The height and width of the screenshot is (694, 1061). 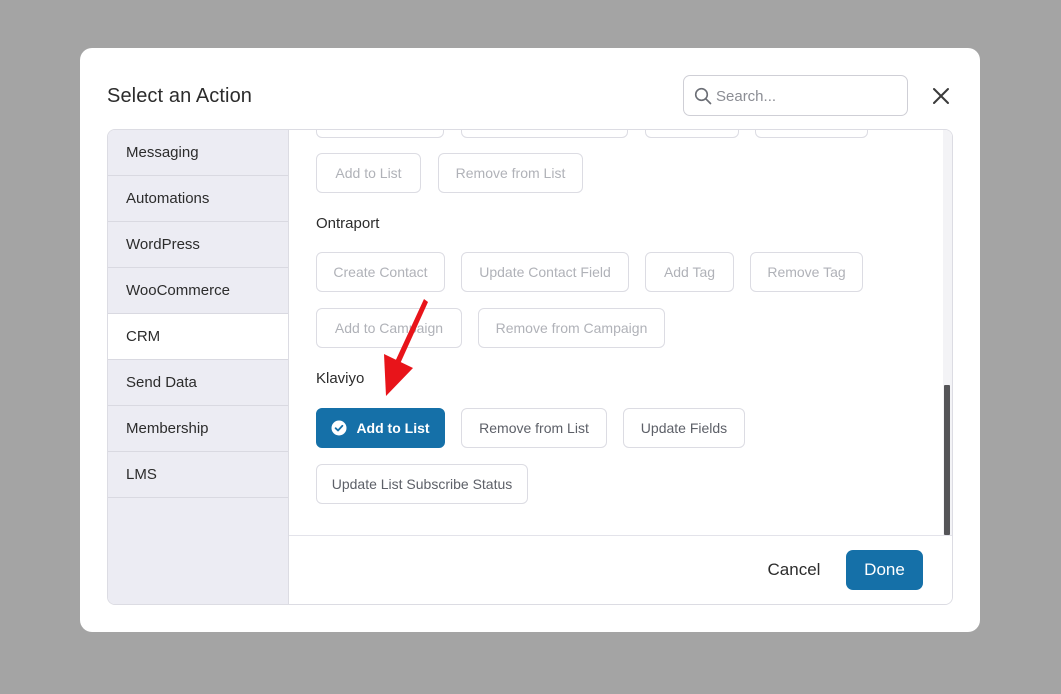 What do you see at coordinates (947, 332) in the screenshot?
I see `actions-scrollbar` at bounding box center [947, 332].